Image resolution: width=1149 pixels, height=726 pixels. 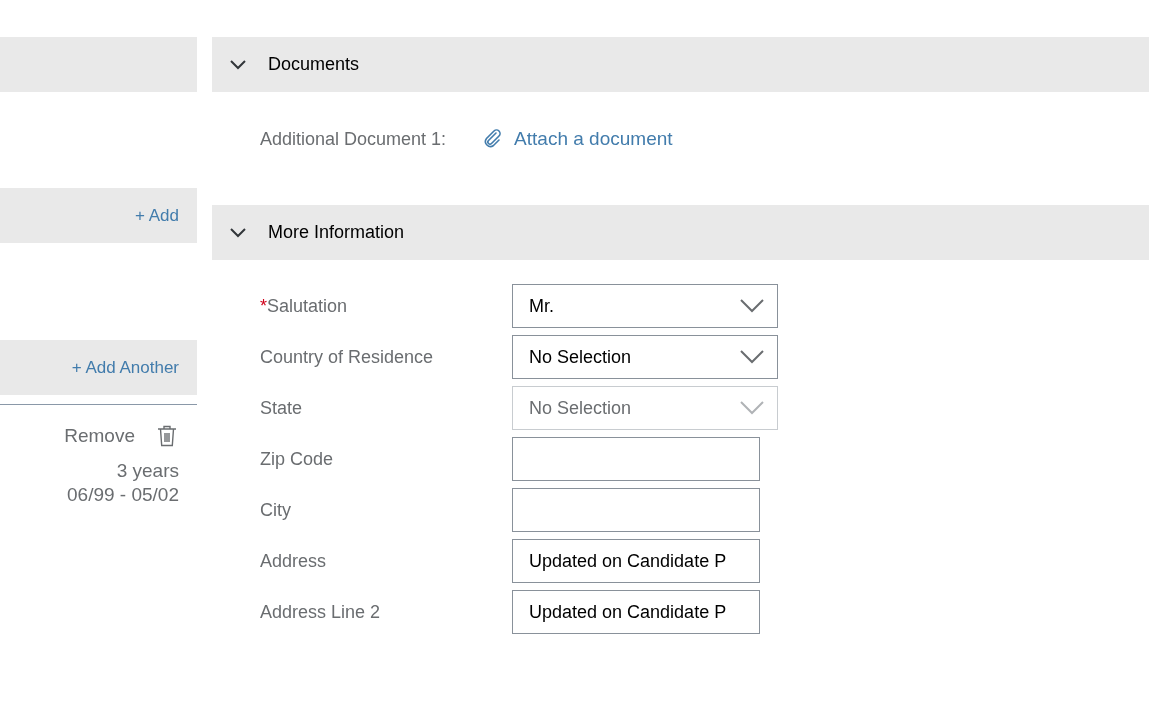 I want to click on dropdown: Mr., so click(x=645, y=306).